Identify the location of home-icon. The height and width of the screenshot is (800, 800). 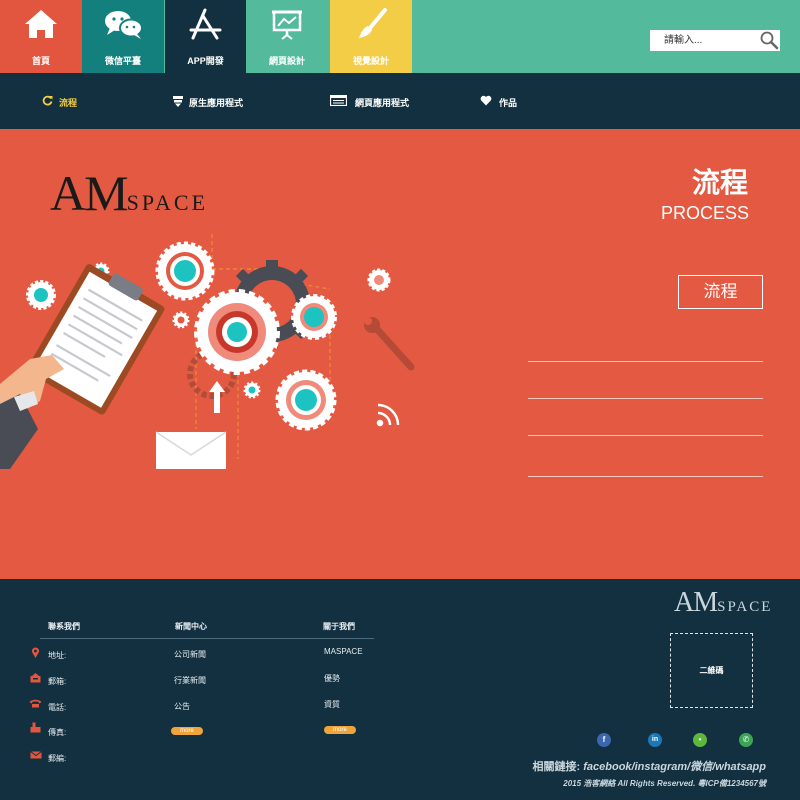
(41, 24).